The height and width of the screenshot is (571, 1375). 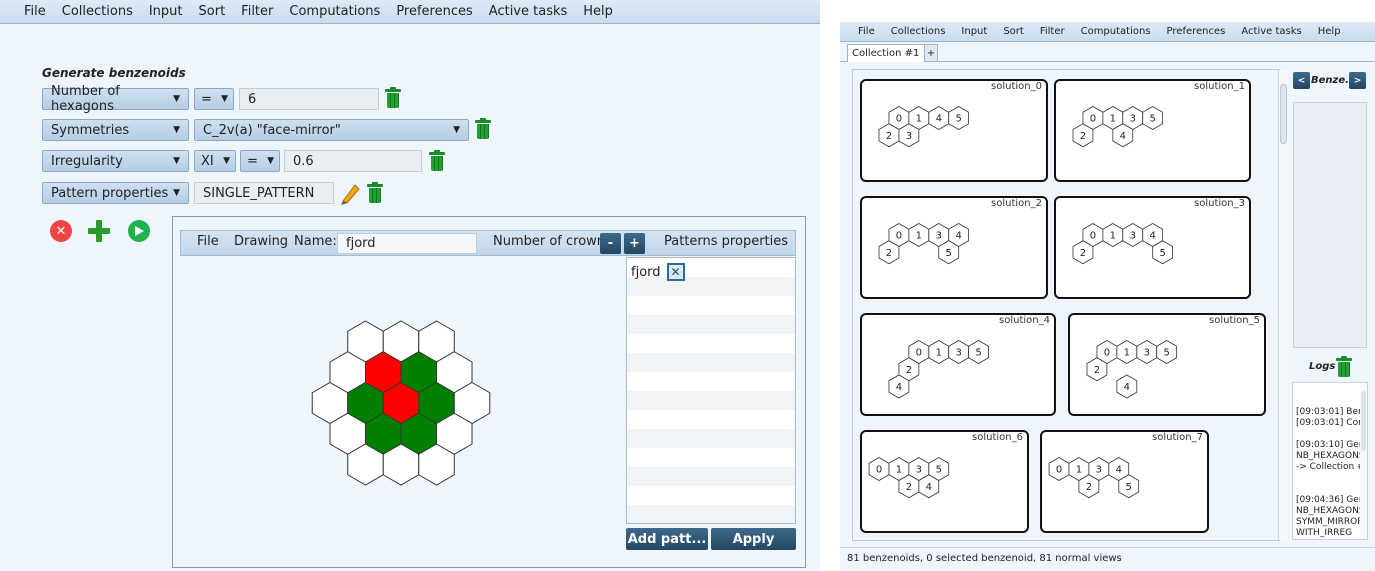 I want to click on log-line: -> Collection #, so click(x=1330, y=467).